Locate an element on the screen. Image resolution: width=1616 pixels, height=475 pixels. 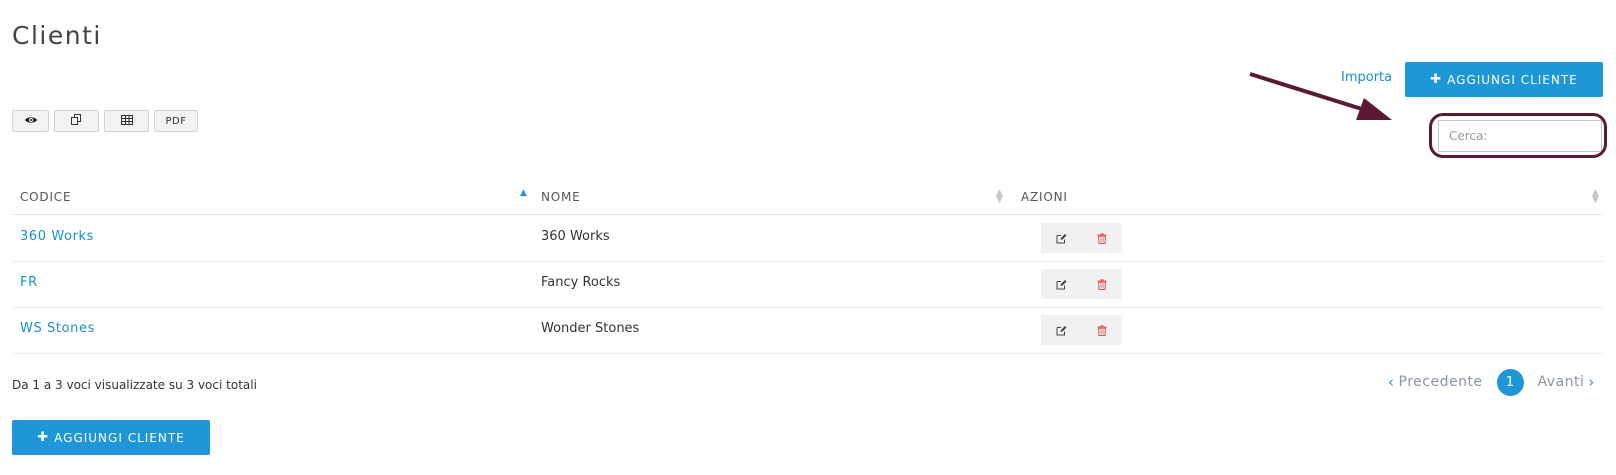
copy-button is located at coordinates (76, 121).